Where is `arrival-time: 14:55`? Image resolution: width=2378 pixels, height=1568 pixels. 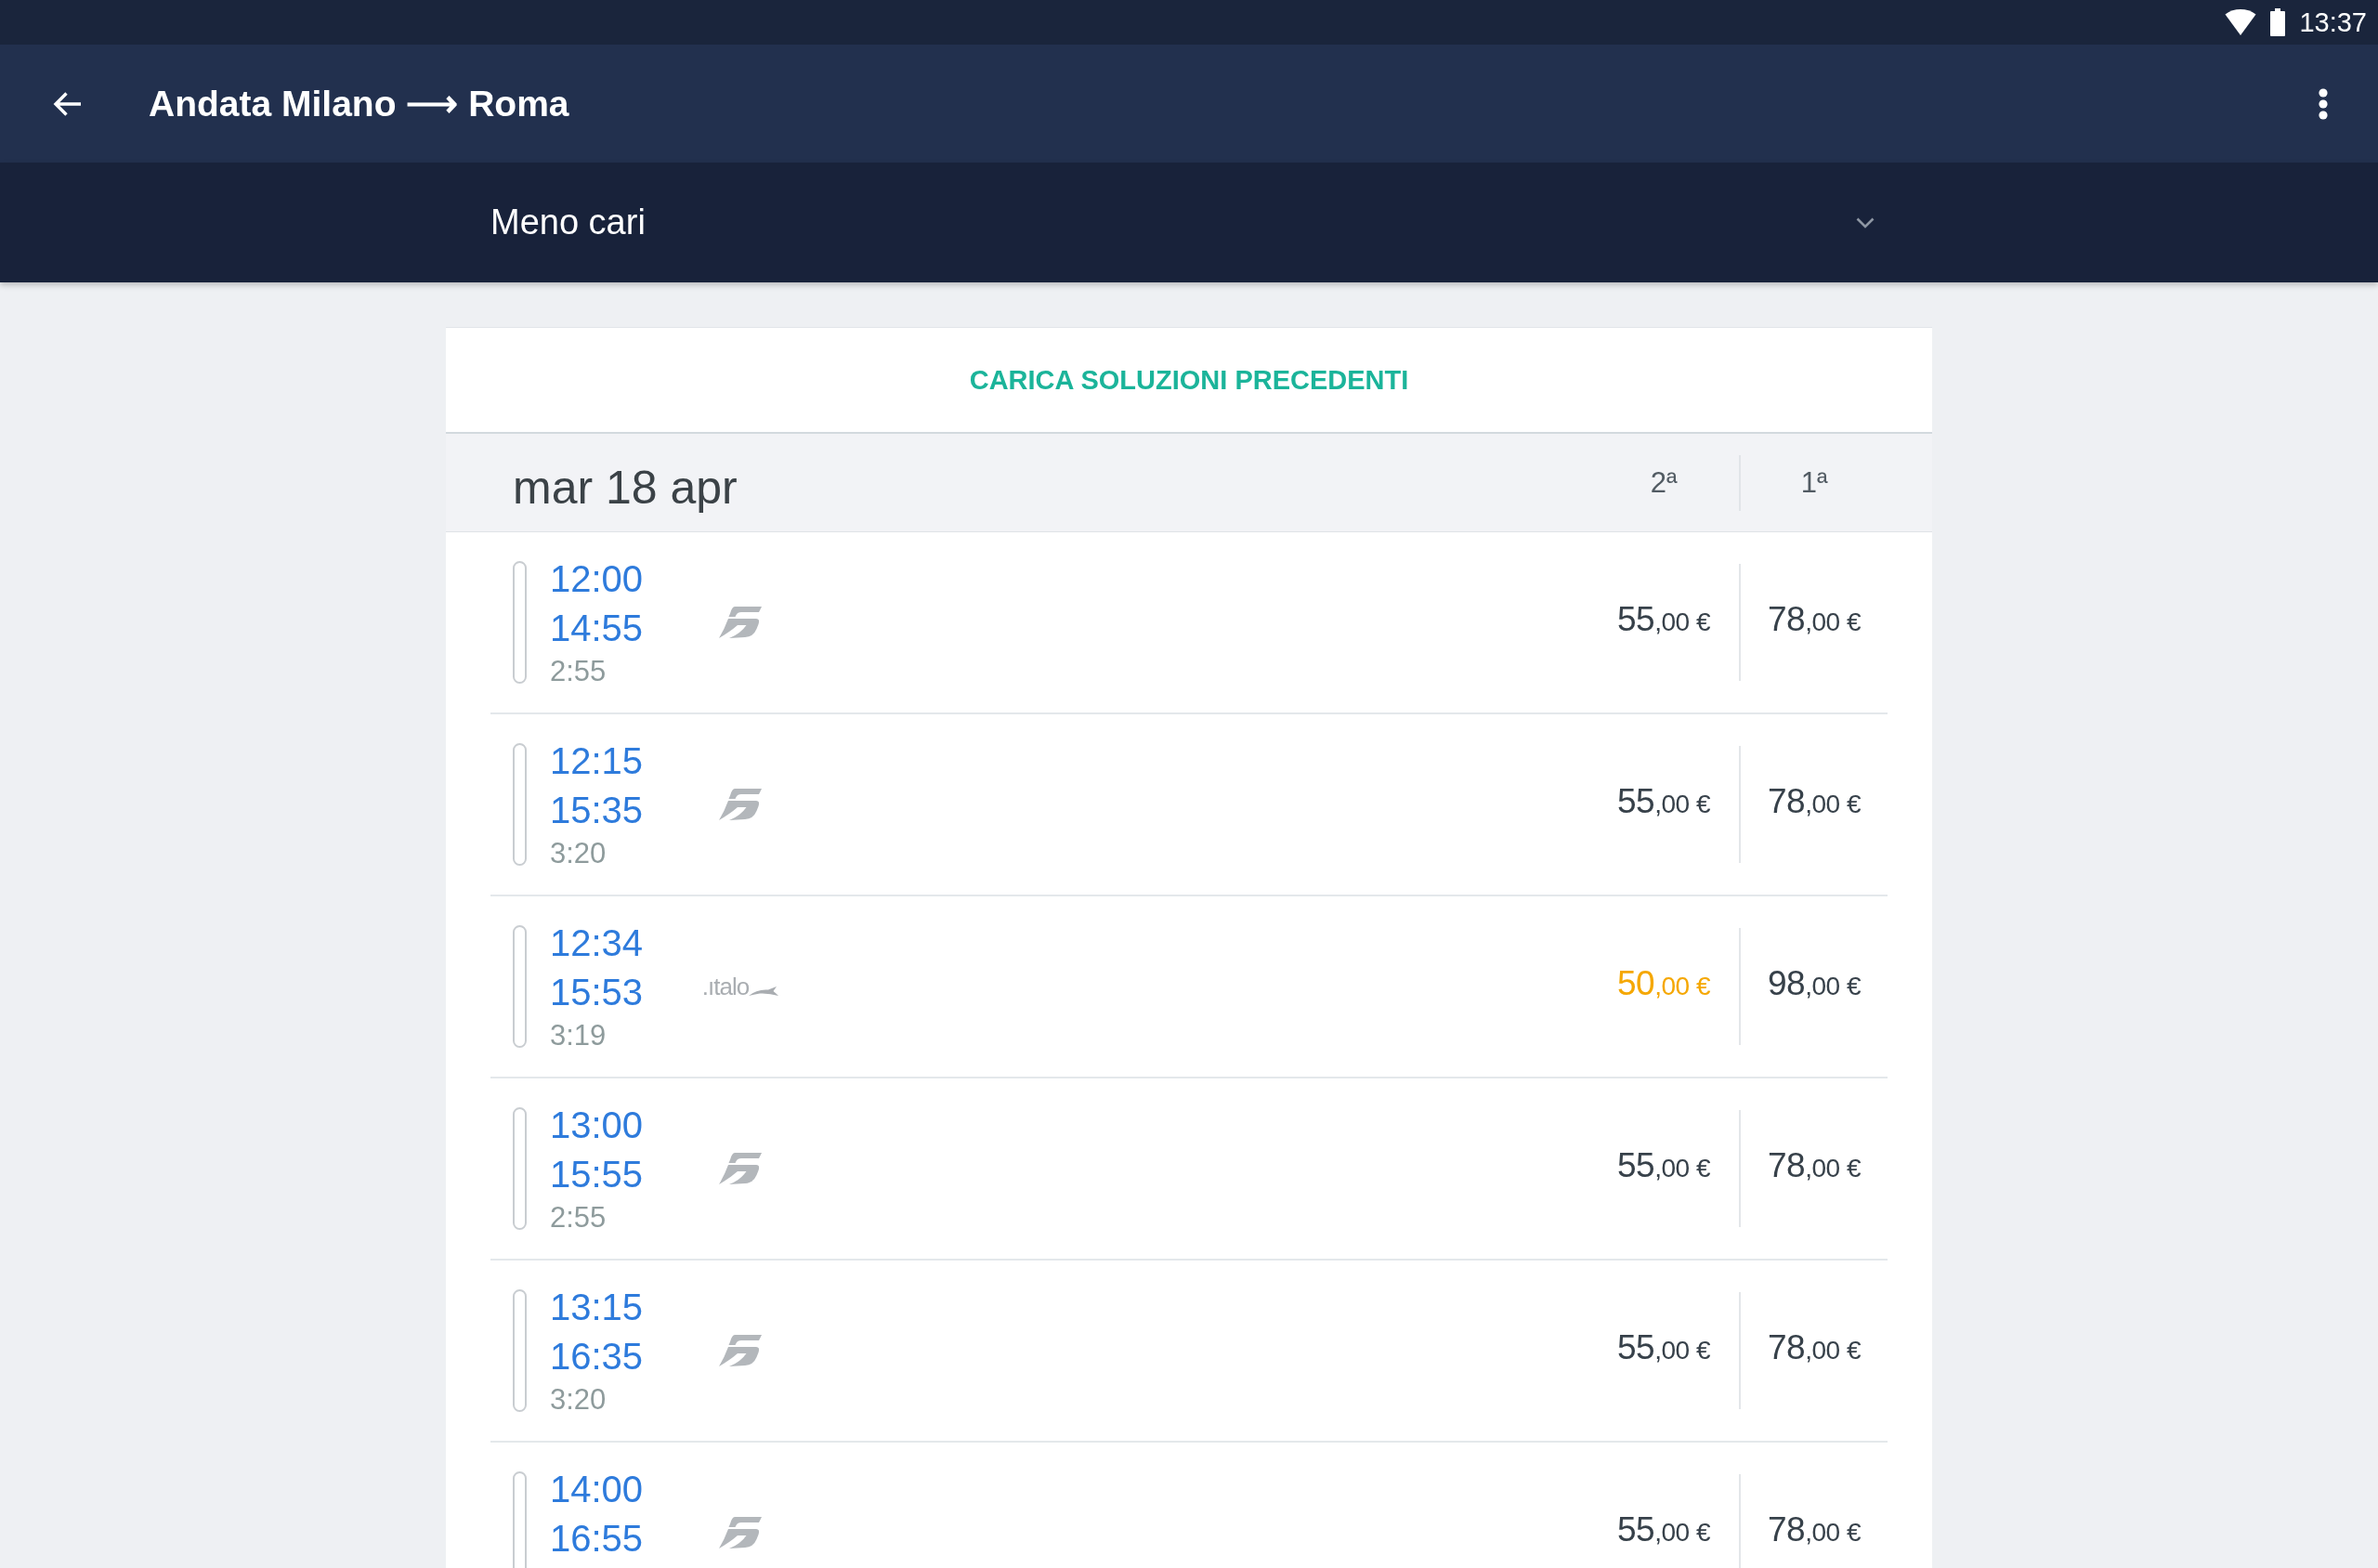 arrival-time: 14:55 is located at coordinates (597, 628).